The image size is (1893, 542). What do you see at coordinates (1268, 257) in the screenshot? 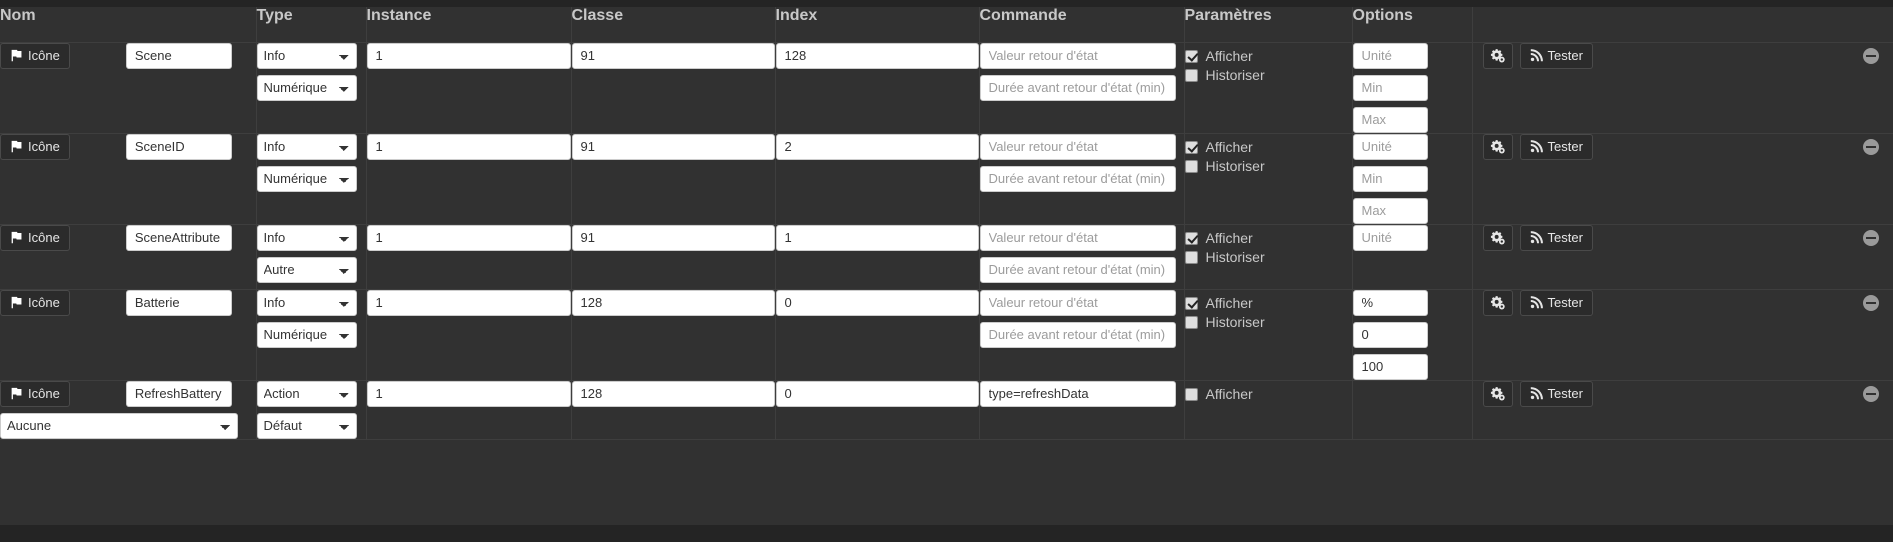
I see `cell-parametres: Afficher Historiser` at bounding box center [1268, 257].